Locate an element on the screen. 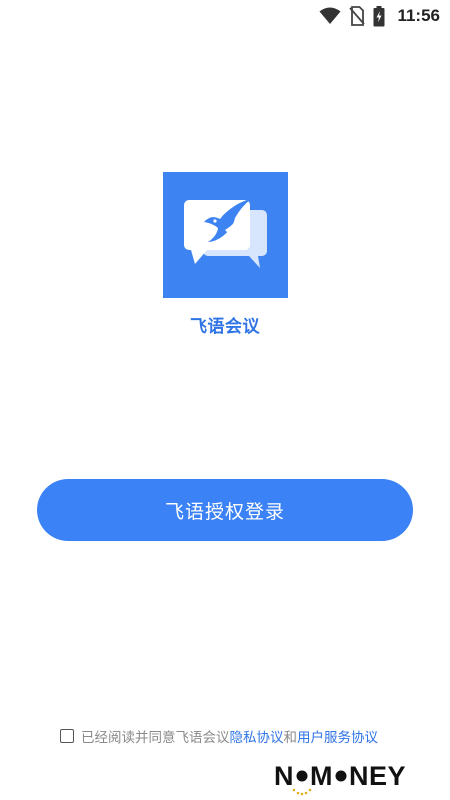 The height and width of the screenshot is (800, 450). agreement-row: 已经阅读并同意飞语会议 隐私协议 和 用户服务协议 is located at coordinates (219, 736).